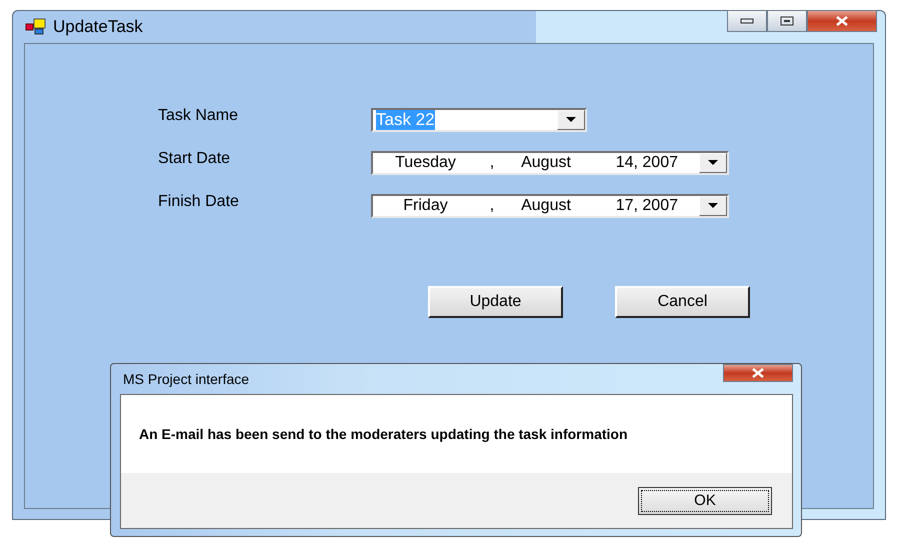  I want to click on date-picker: Tuesday , August 14, 2007, so click(550, 163).